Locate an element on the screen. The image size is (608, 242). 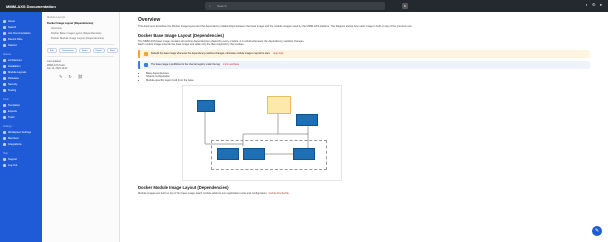
nav-label: ALL Documentation is located at coordinates (19, 33).